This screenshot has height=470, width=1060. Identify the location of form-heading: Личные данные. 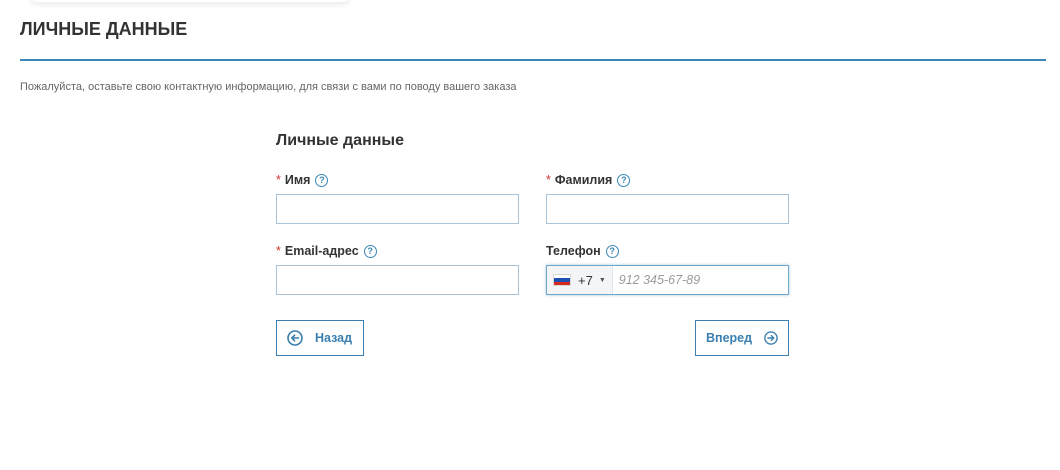
(340, 140).